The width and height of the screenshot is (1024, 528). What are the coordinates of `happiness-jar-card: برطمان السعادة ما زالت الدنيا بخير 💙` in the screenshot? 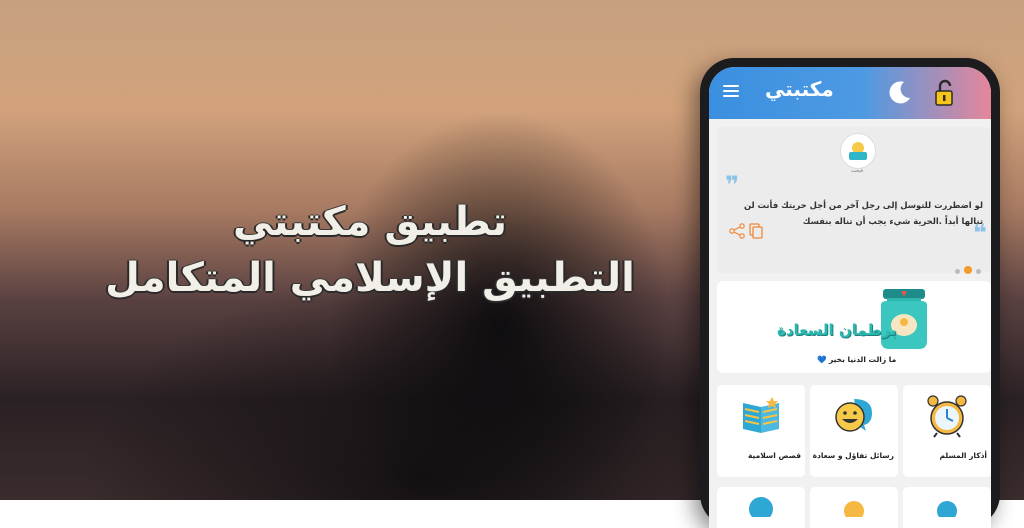 It's located at (854, 327).